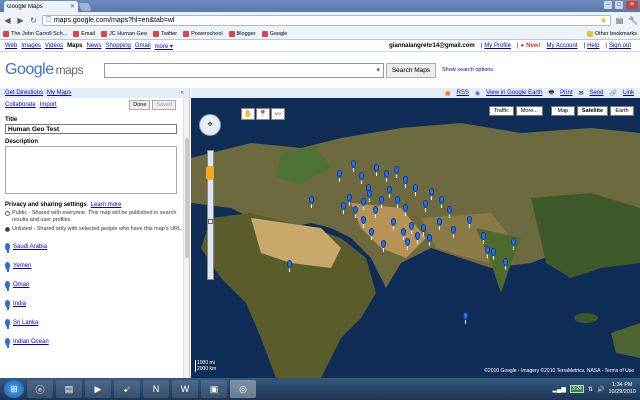  What do you see at coordinates (620, 46) in the screenshot?
I see `sign-out-link: Sign out` at bounding box center [620, 46].